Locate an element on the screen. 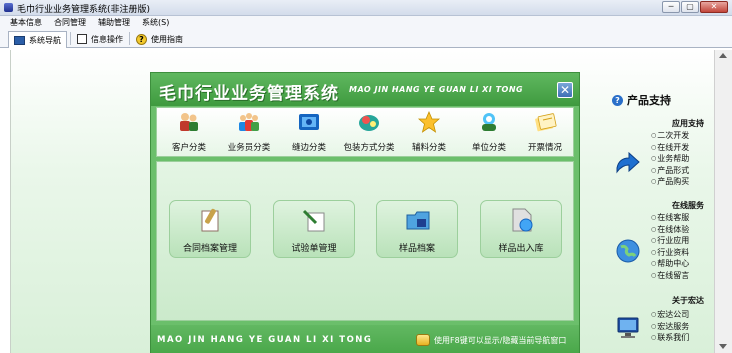 This screenshot has width=732, height=353. tab-bar: 系统导航 信息操作 ? 使用指南 is located at coordinates (366, 38).